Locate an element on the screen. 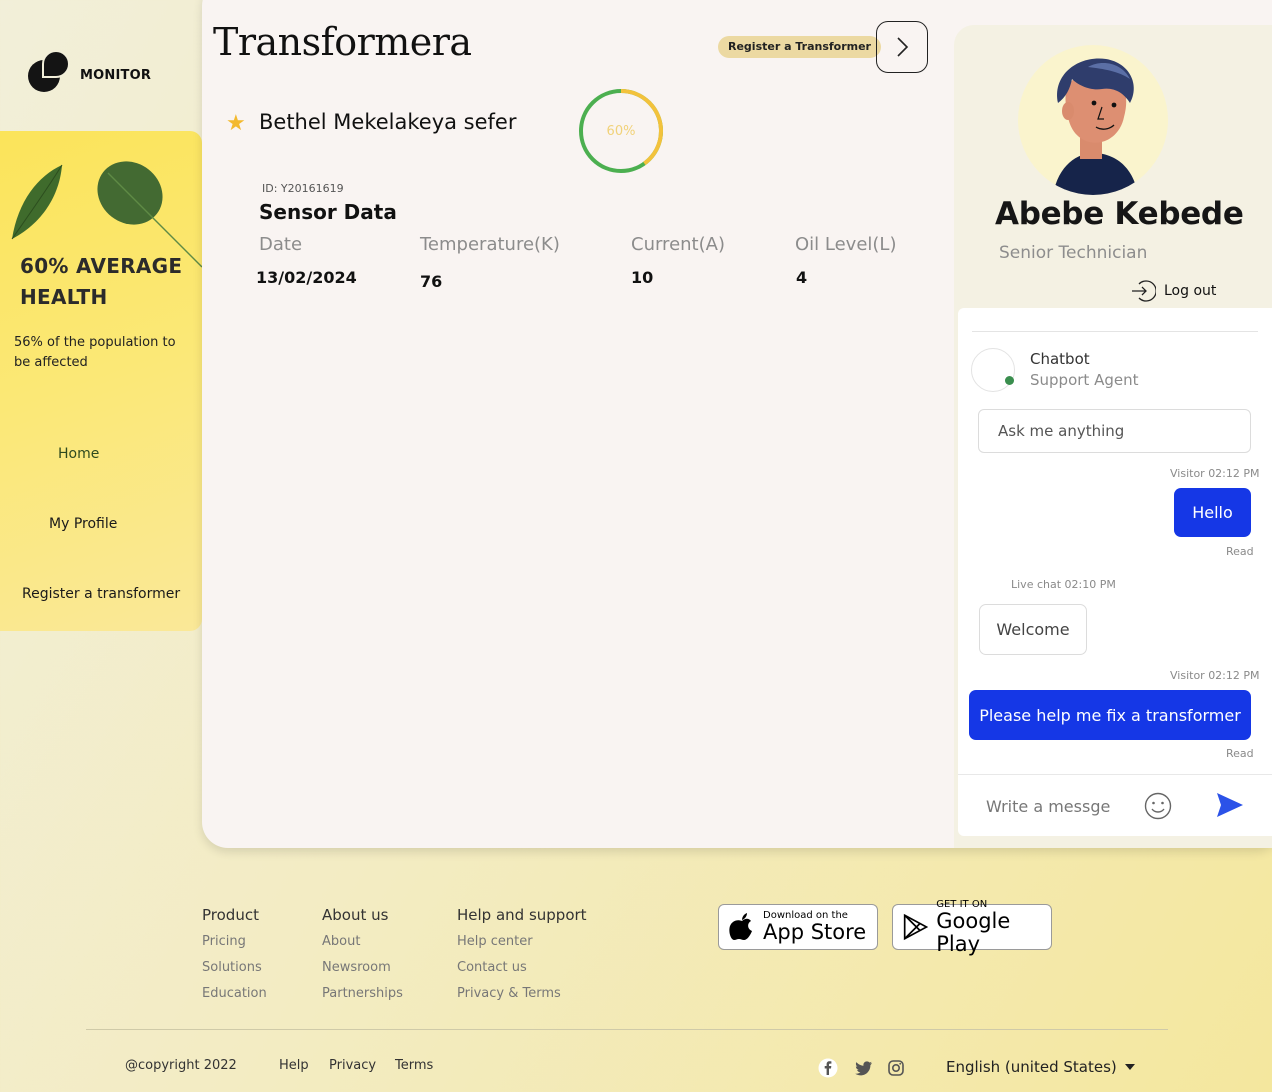  footer-link-partnerships: Partnerships is located at coordinates (362, 993).